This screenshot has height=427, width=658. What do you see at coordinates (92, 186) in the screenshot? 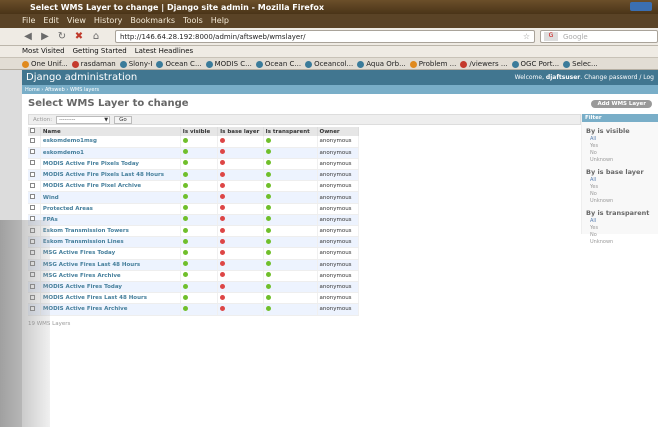
I see `layer-name-link: MODIS Active Fire Pixel Archive` at bounding box center [92, 186].